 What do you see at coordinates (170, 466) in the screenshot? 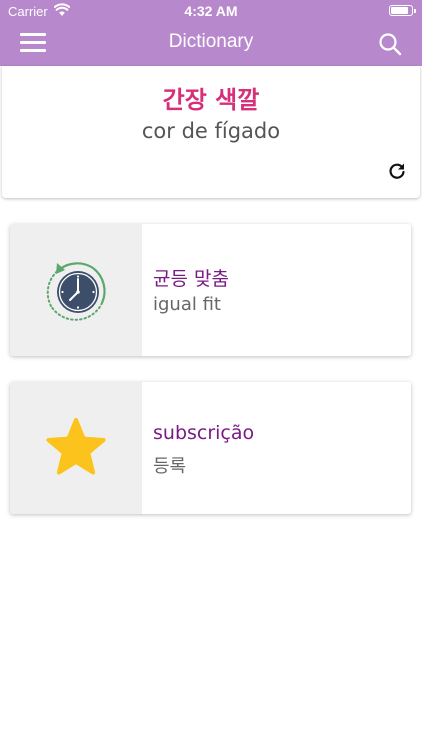
I see `favorites-item-subtitle: 등록` at bounding box center [170, 466].